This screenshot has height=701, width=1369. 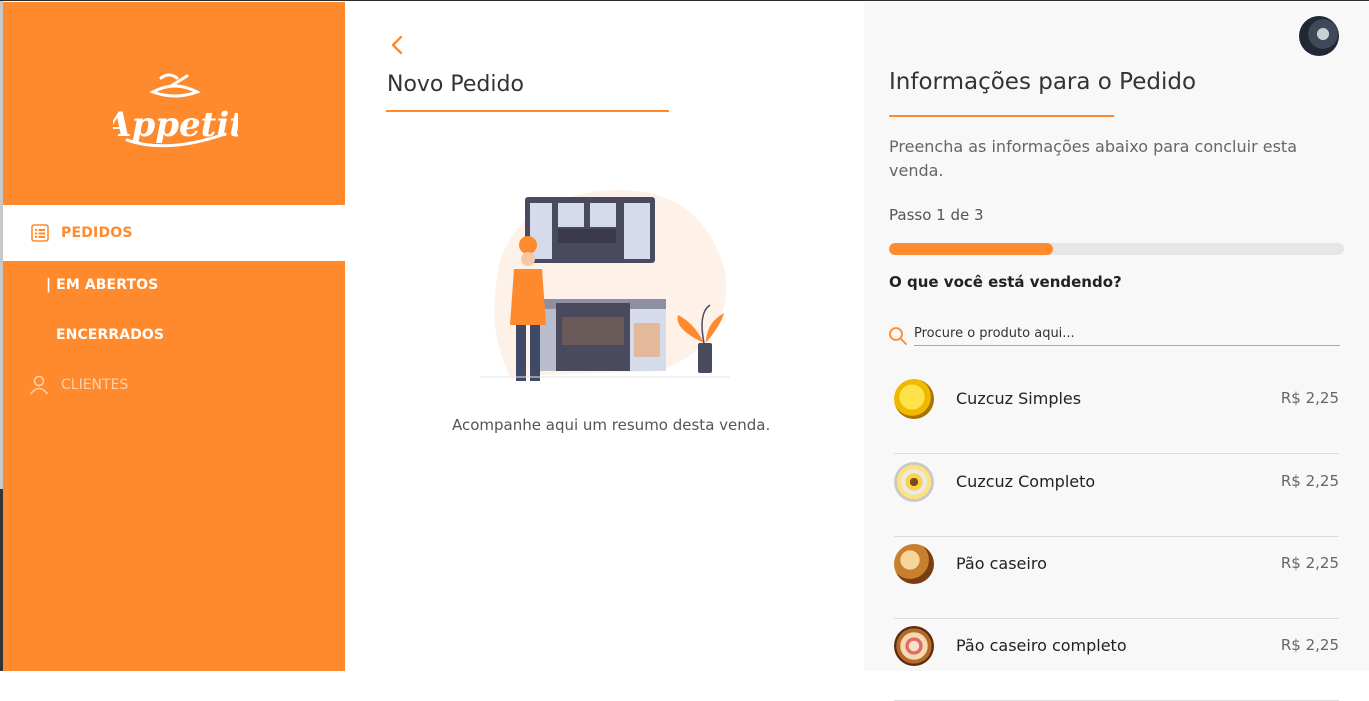 I want to click on product-search-input, so click(x=1127, y=333).